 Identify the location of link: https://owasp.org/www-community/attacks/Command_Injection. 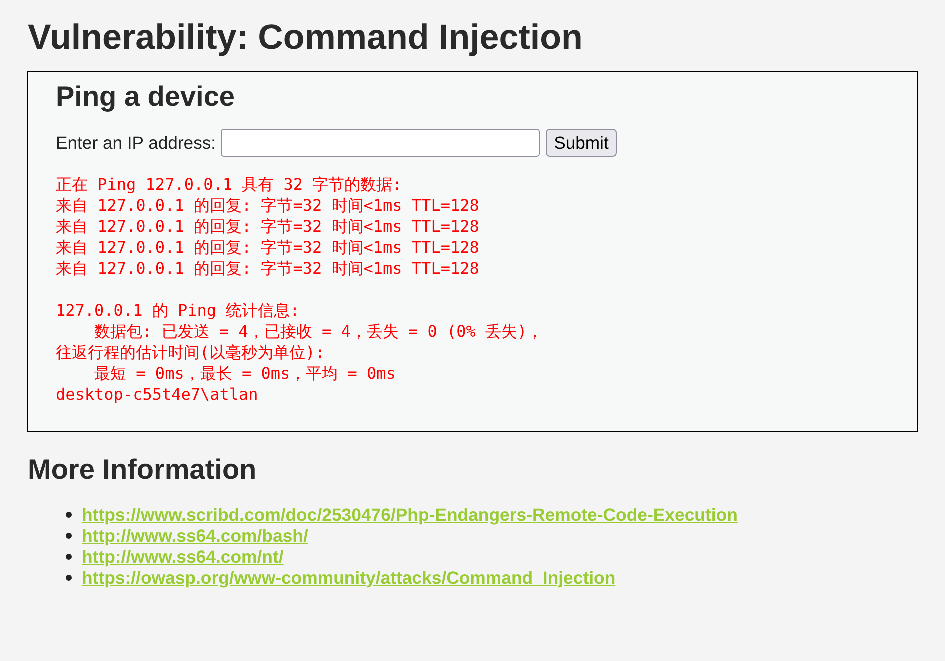
(349, 578).